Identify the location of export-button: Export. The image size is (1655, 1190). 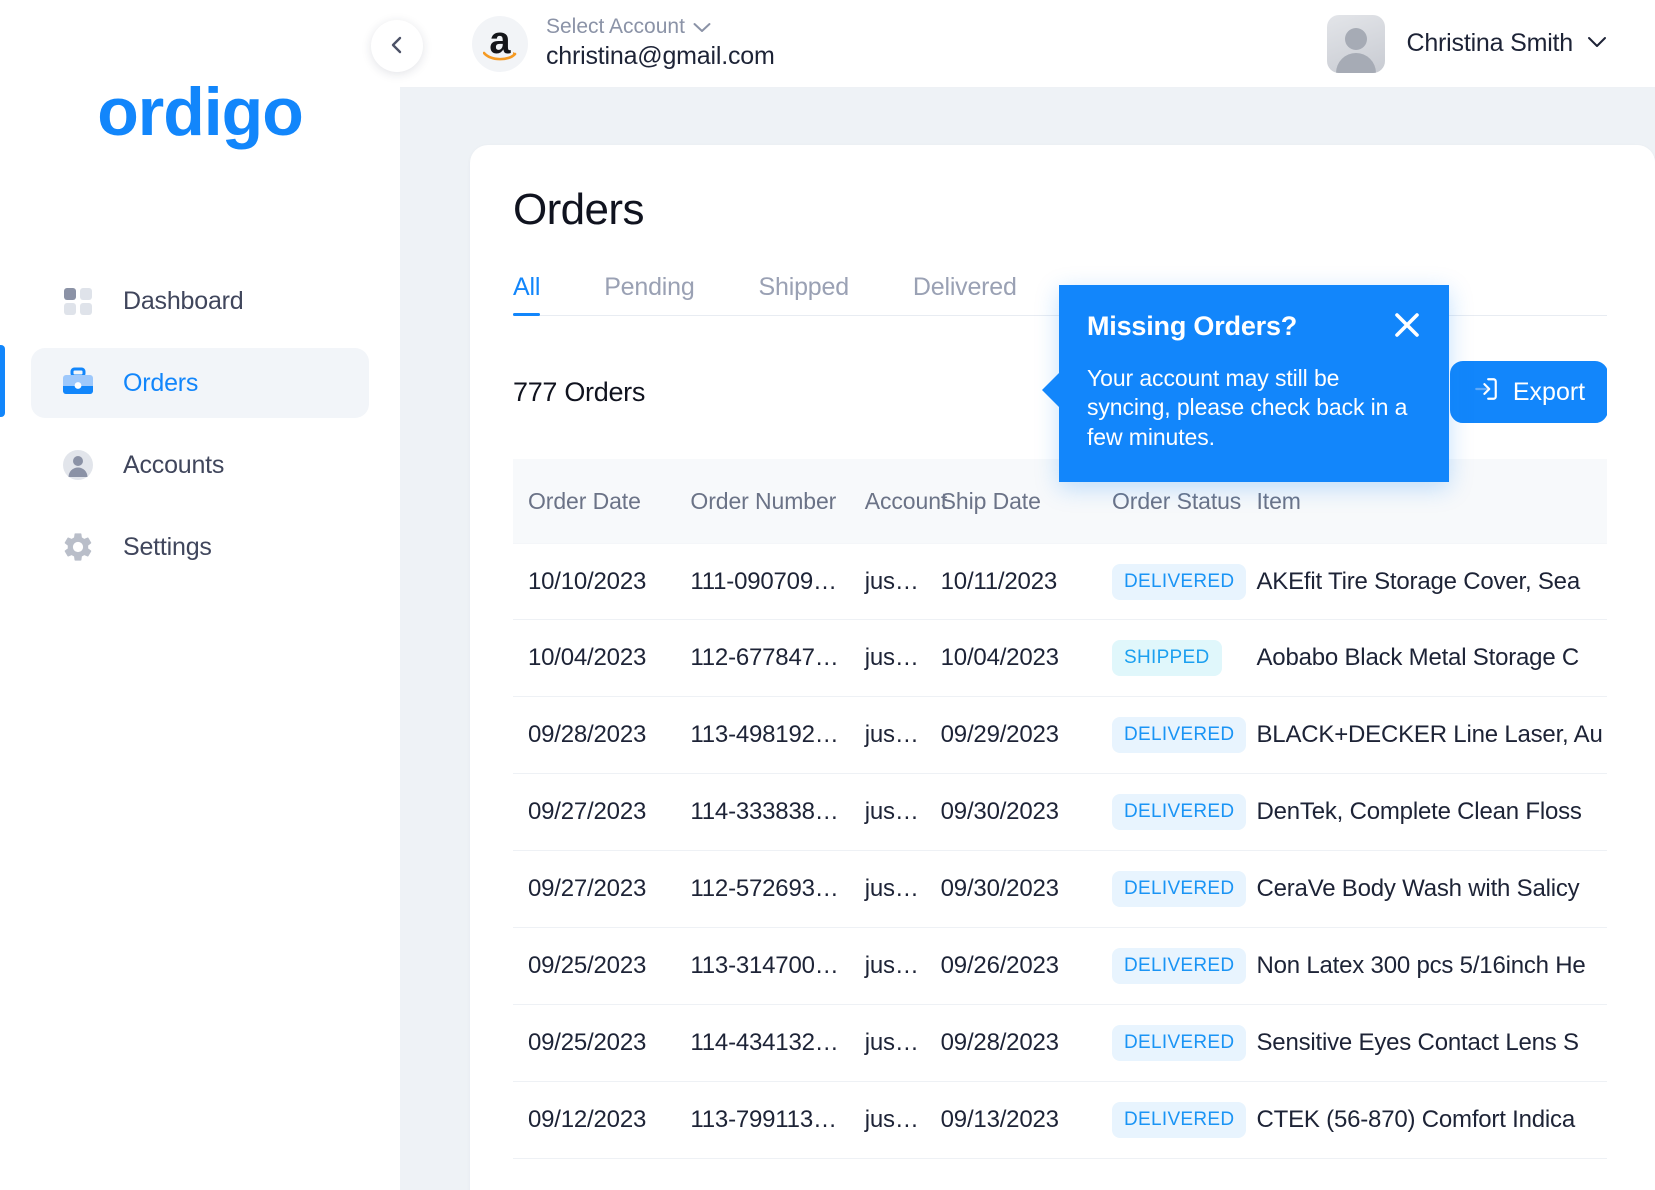
(1529, 392).